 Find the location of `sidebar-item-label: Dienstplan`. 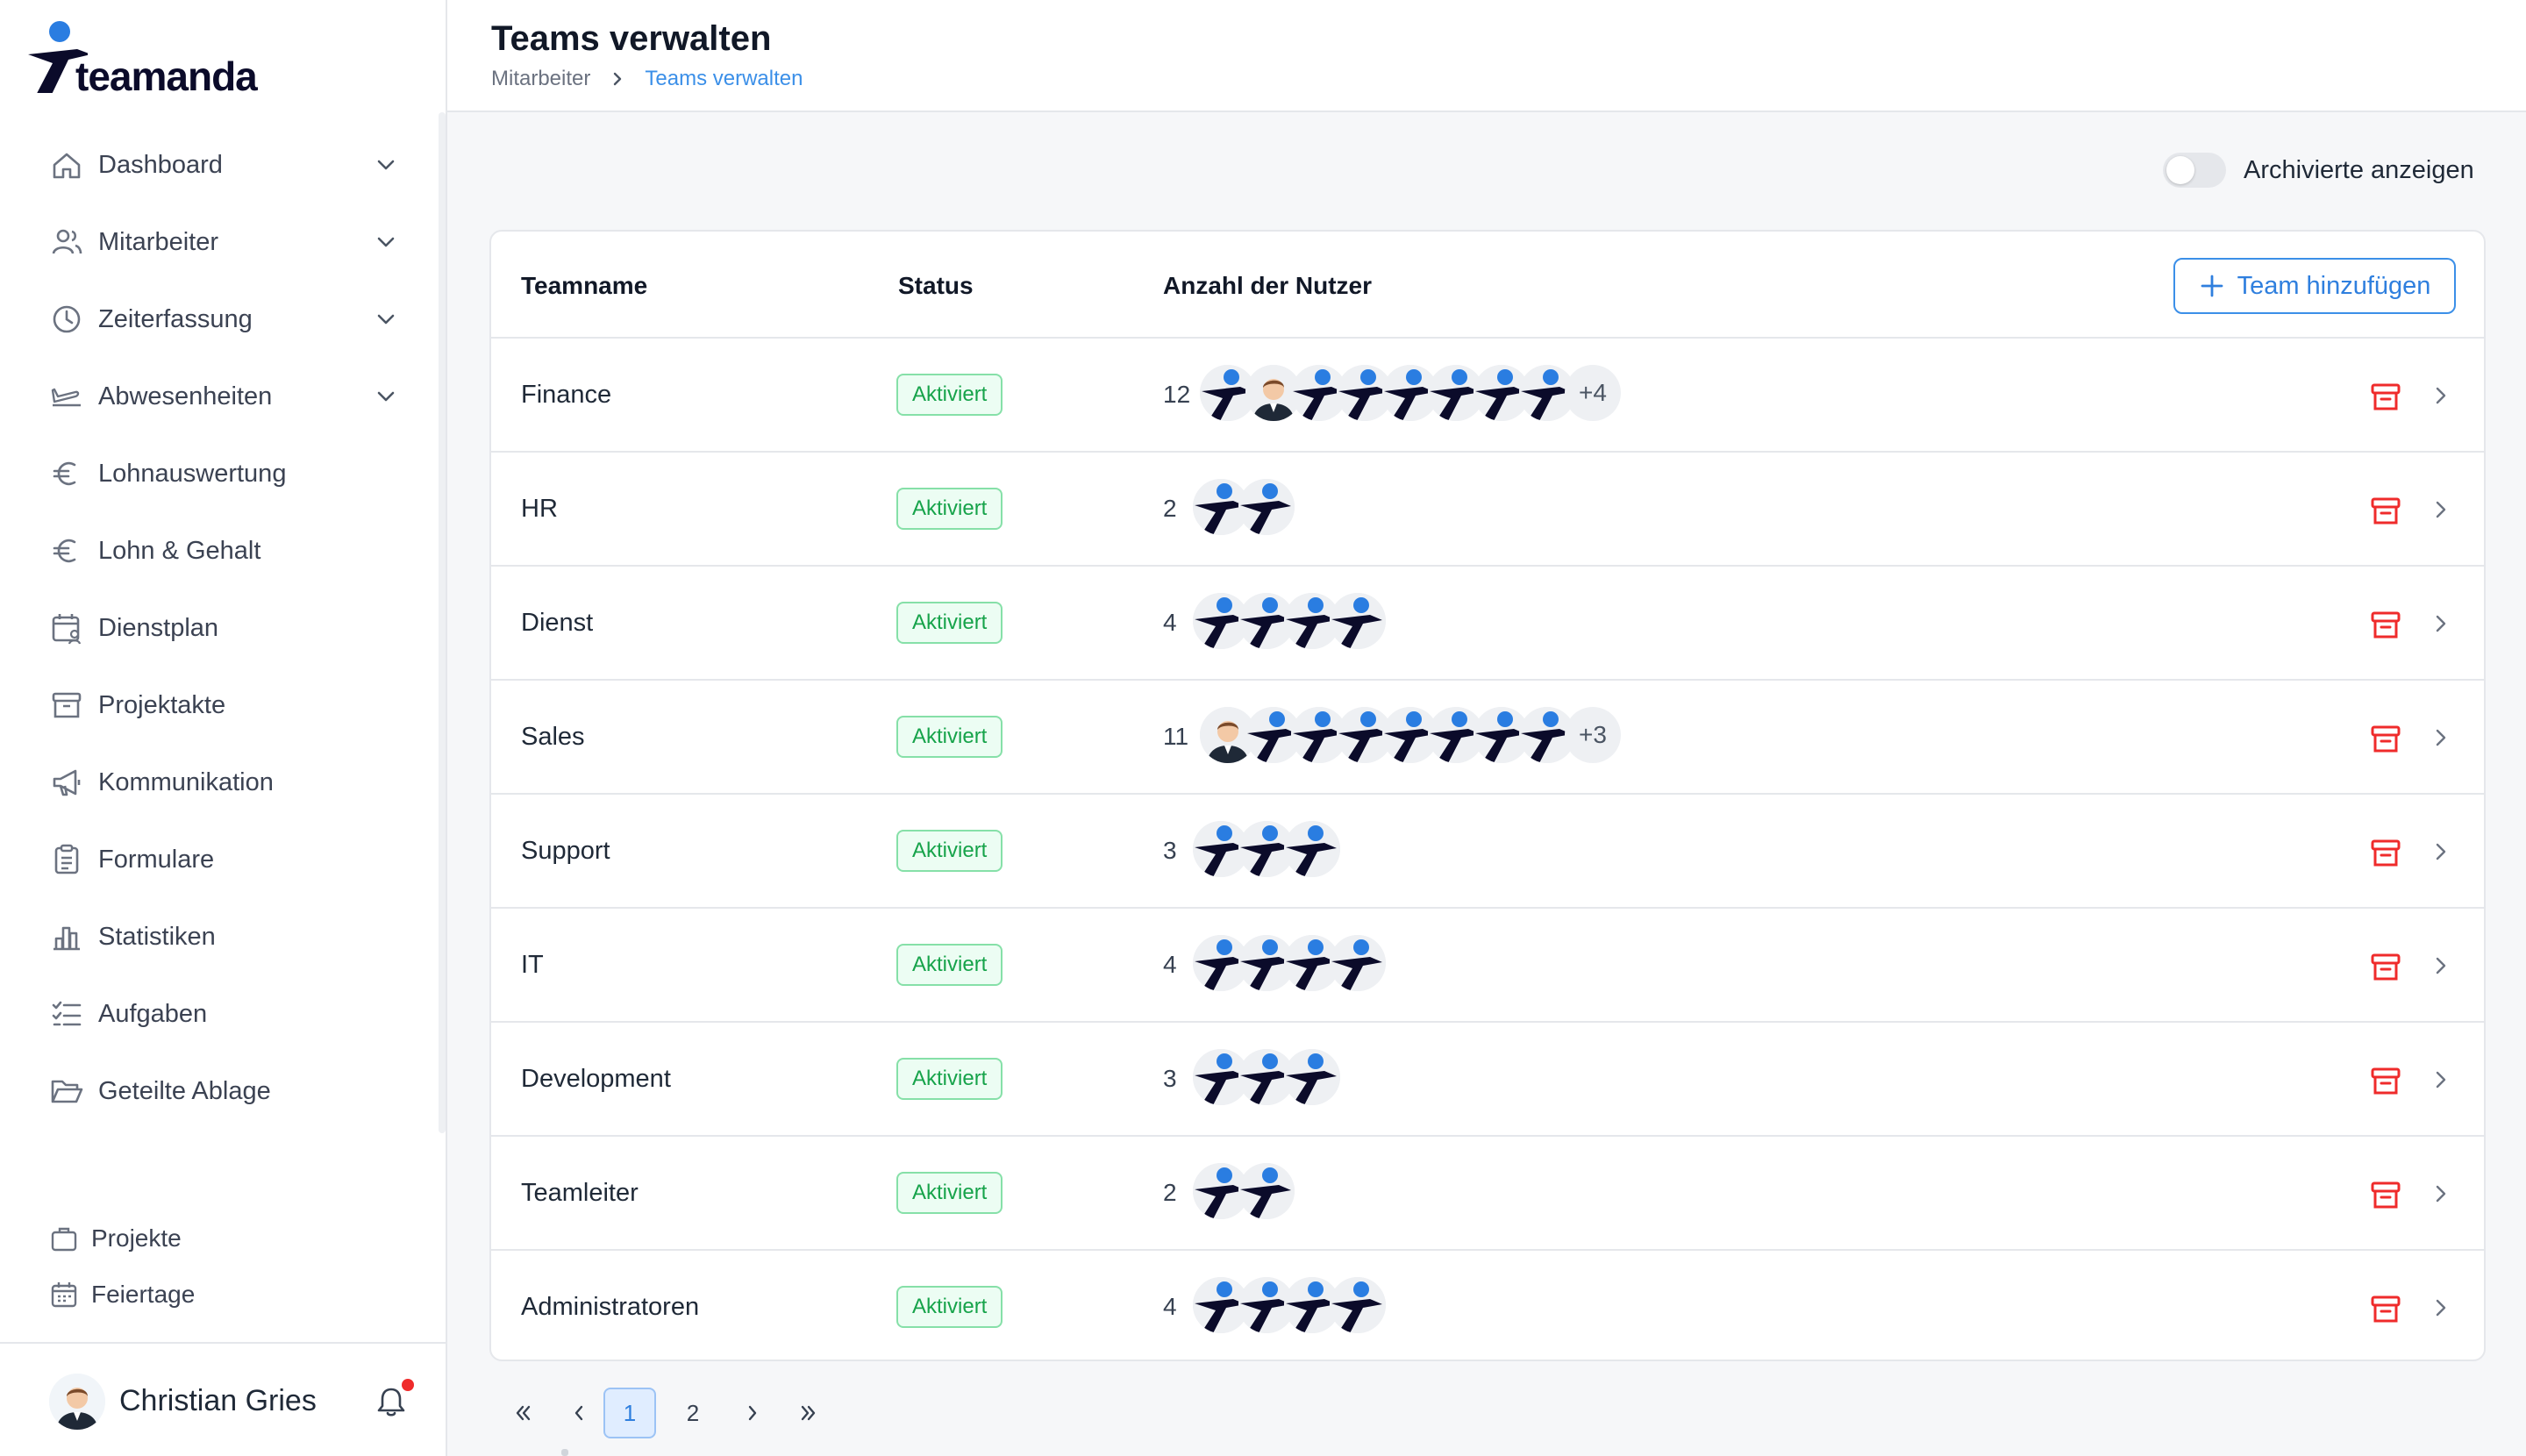

sidebar-item-label: Dienstplan is located at coordinates (158, 627).